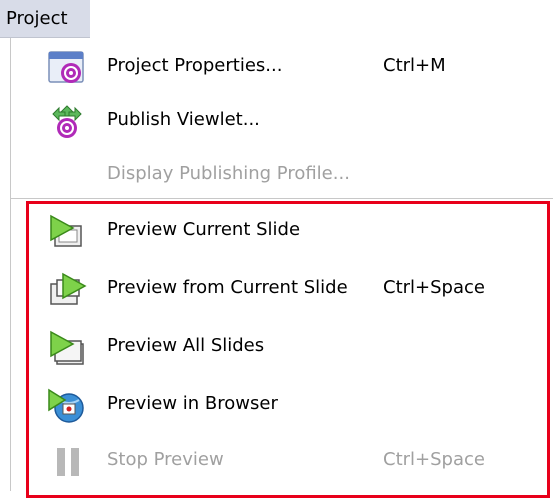 This screenshot has height=498, width=553. What do you see at coordinates (165, 459) in the screenshot?
I see `menu-item-label: Stop Preview` at bounding box center [165, 459].